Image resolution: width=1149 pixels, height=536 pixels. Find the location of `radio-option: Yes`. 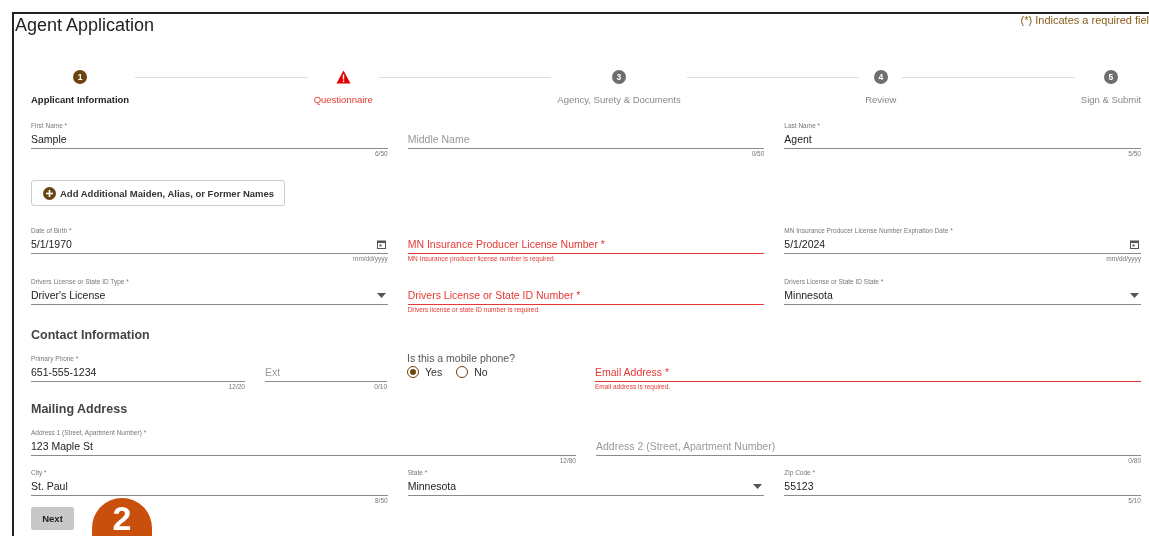

radio-option: Yes is located at coordinates (425, 372).